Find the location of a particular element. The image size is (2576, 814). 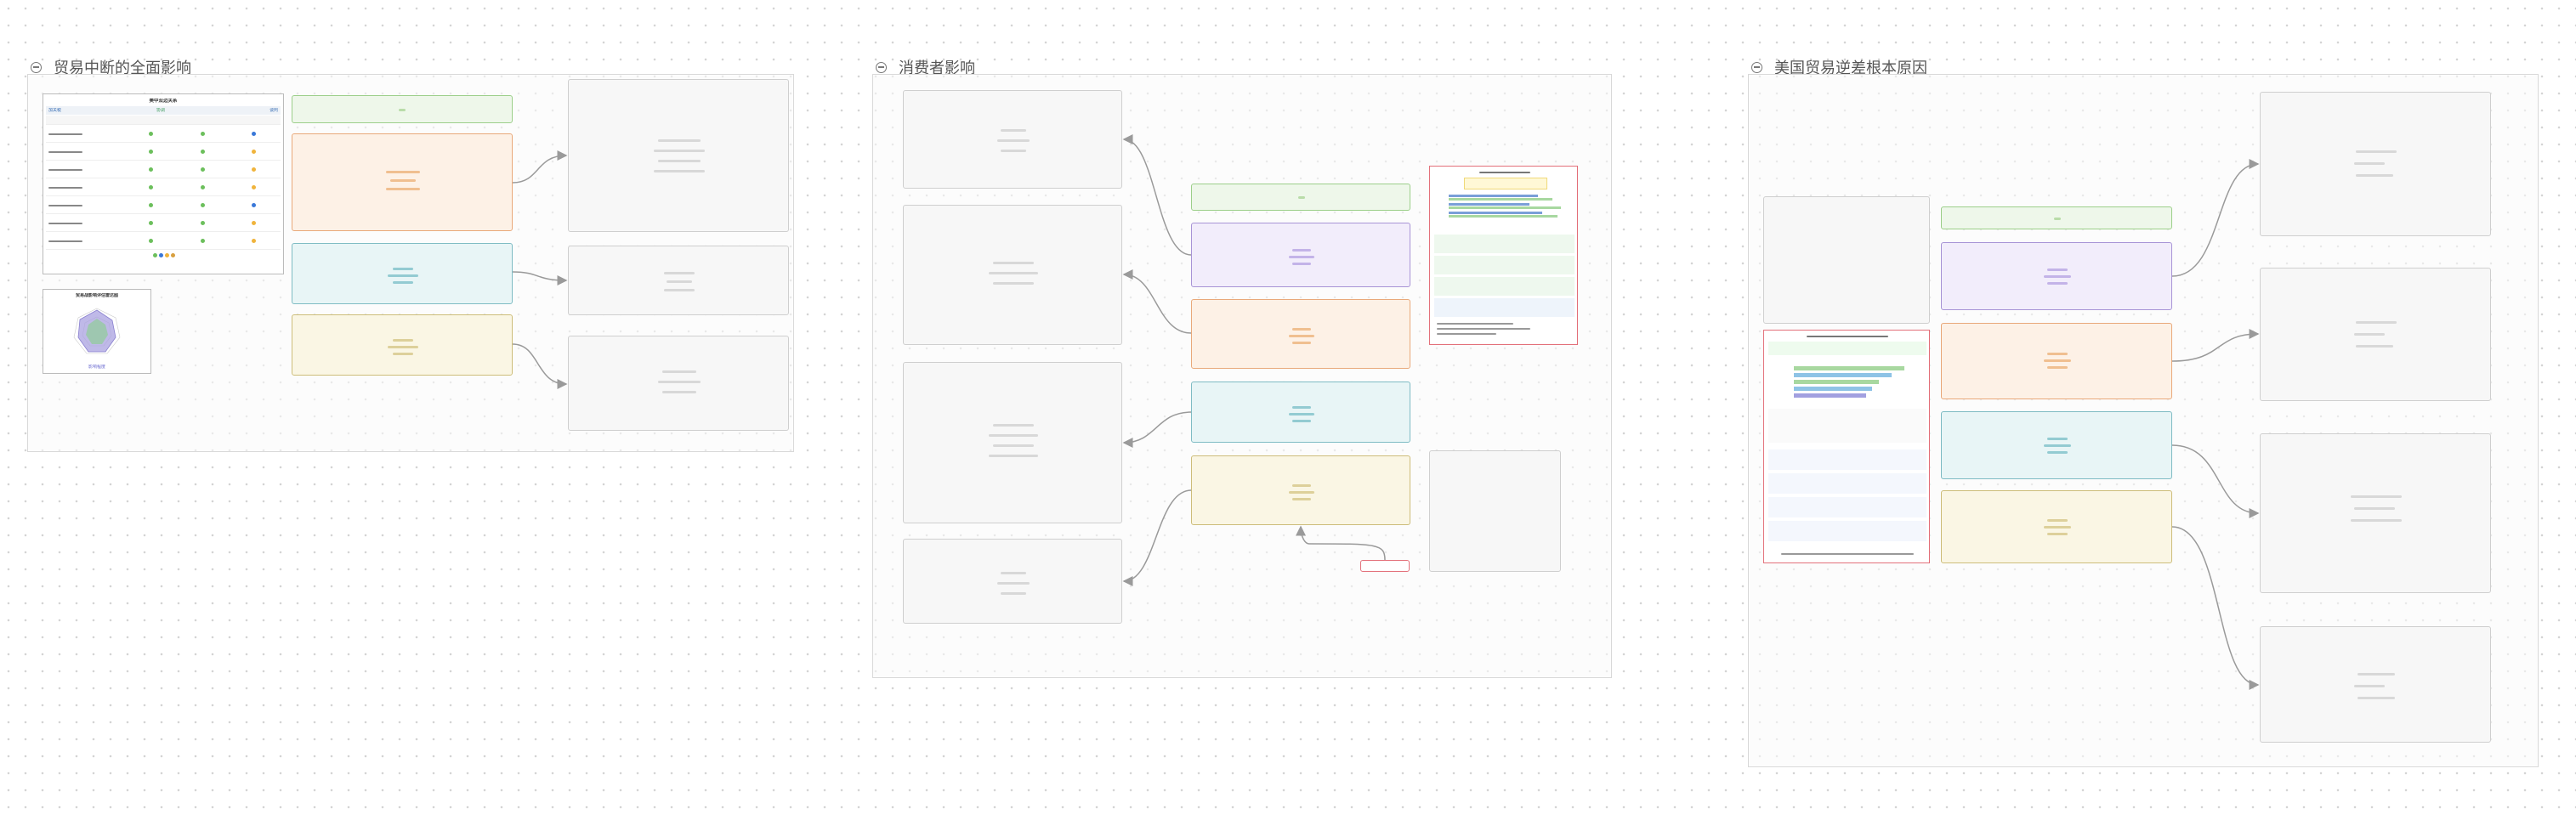

document-card-table: 美中双边关系 加关税 协调 谈判 is located at coordinates (164, 183).